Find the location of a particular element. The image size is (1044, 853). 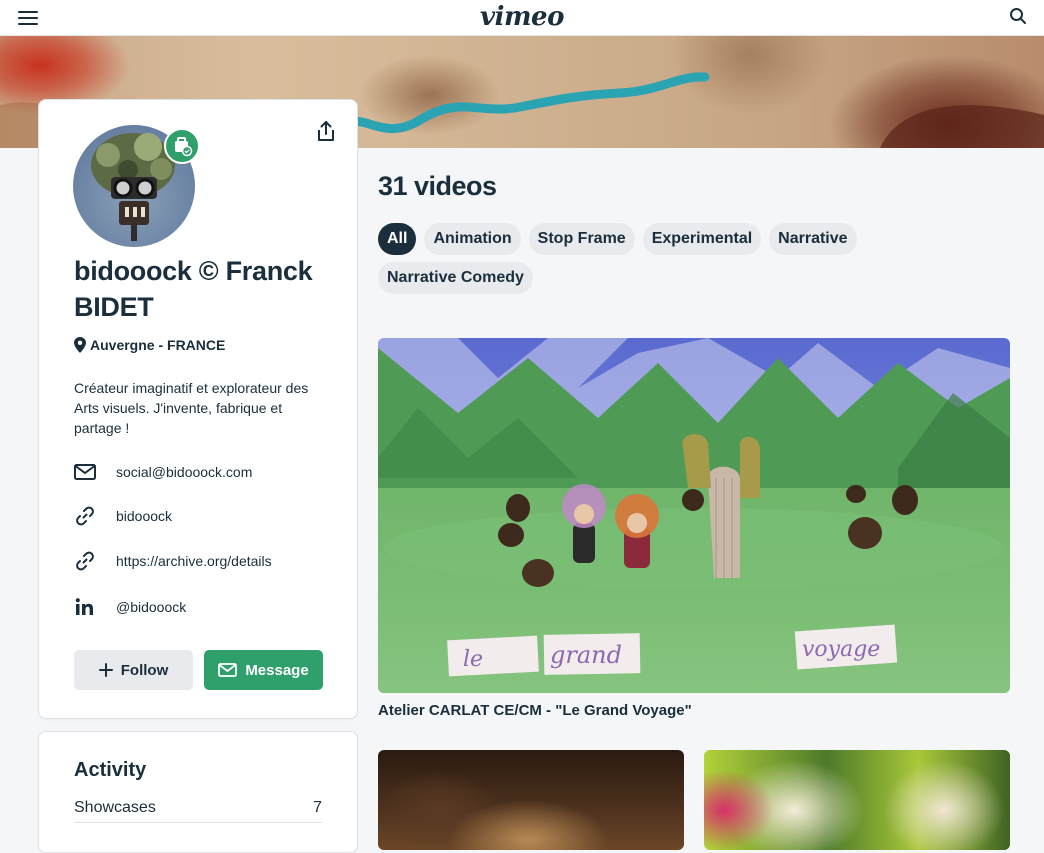

message-button: Message is located at coordinates (263, 670).